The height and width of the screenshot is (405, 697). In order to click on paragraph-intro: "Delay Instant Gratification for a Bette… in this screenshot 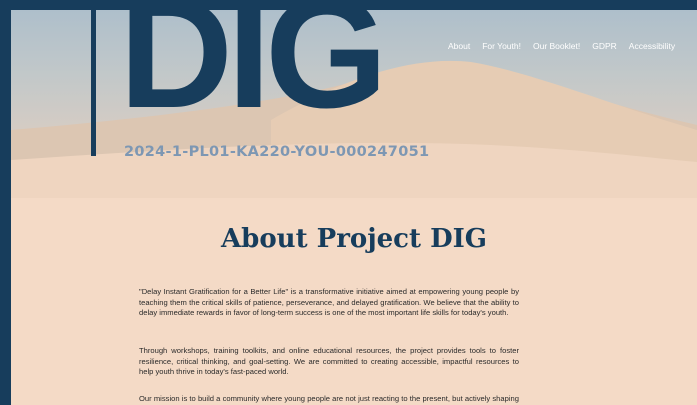, I will do `click(329, 302)`.